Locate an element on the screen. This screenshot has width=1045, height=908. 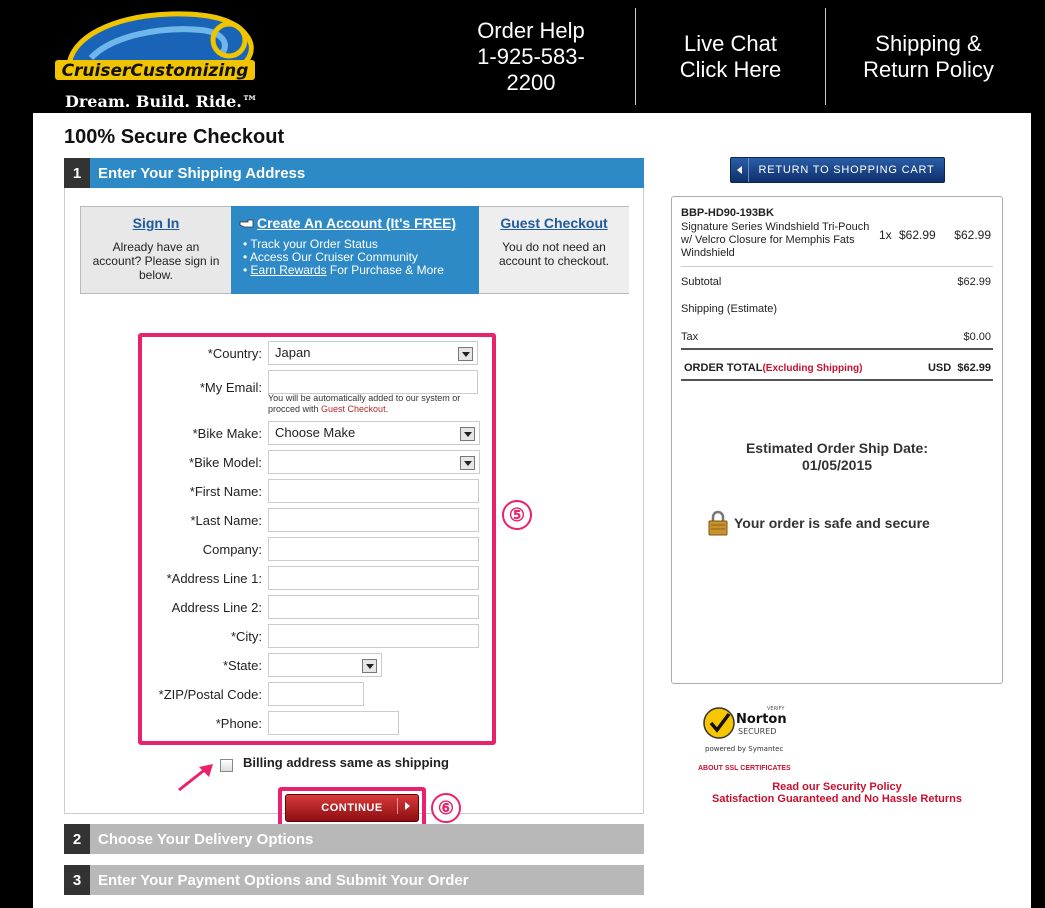
guest-checkout-link: Guest Checkout is located at coordinates (554, 223).